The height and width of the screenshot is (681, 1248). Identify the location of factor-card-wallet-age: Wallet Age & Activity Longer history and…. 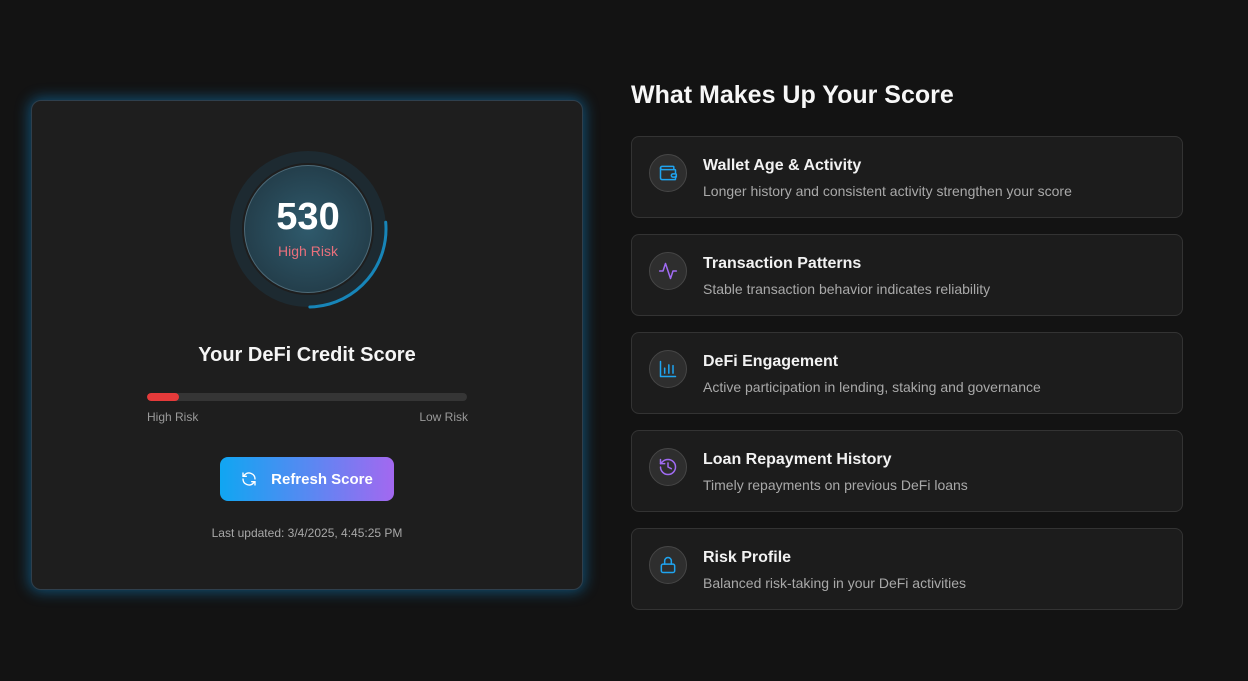
(907, 177).